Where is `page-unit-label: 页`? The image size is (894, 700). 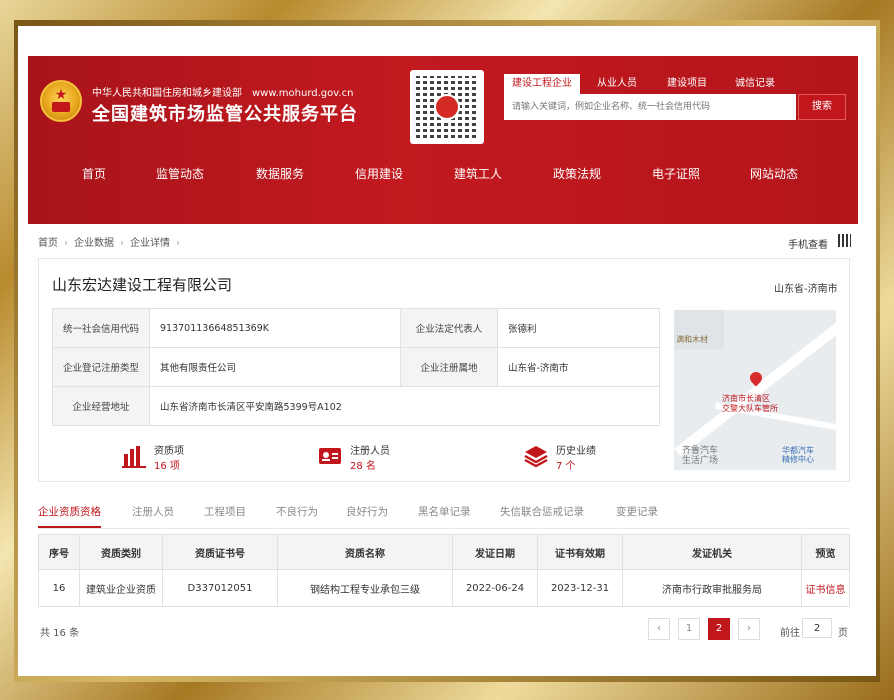 page-unit-label: 页 is located at coordinates (843, 633).